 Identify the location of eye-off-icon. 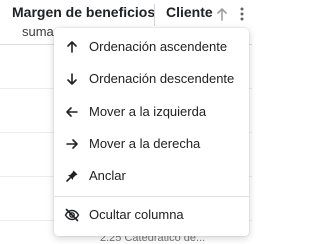
(72, 215).